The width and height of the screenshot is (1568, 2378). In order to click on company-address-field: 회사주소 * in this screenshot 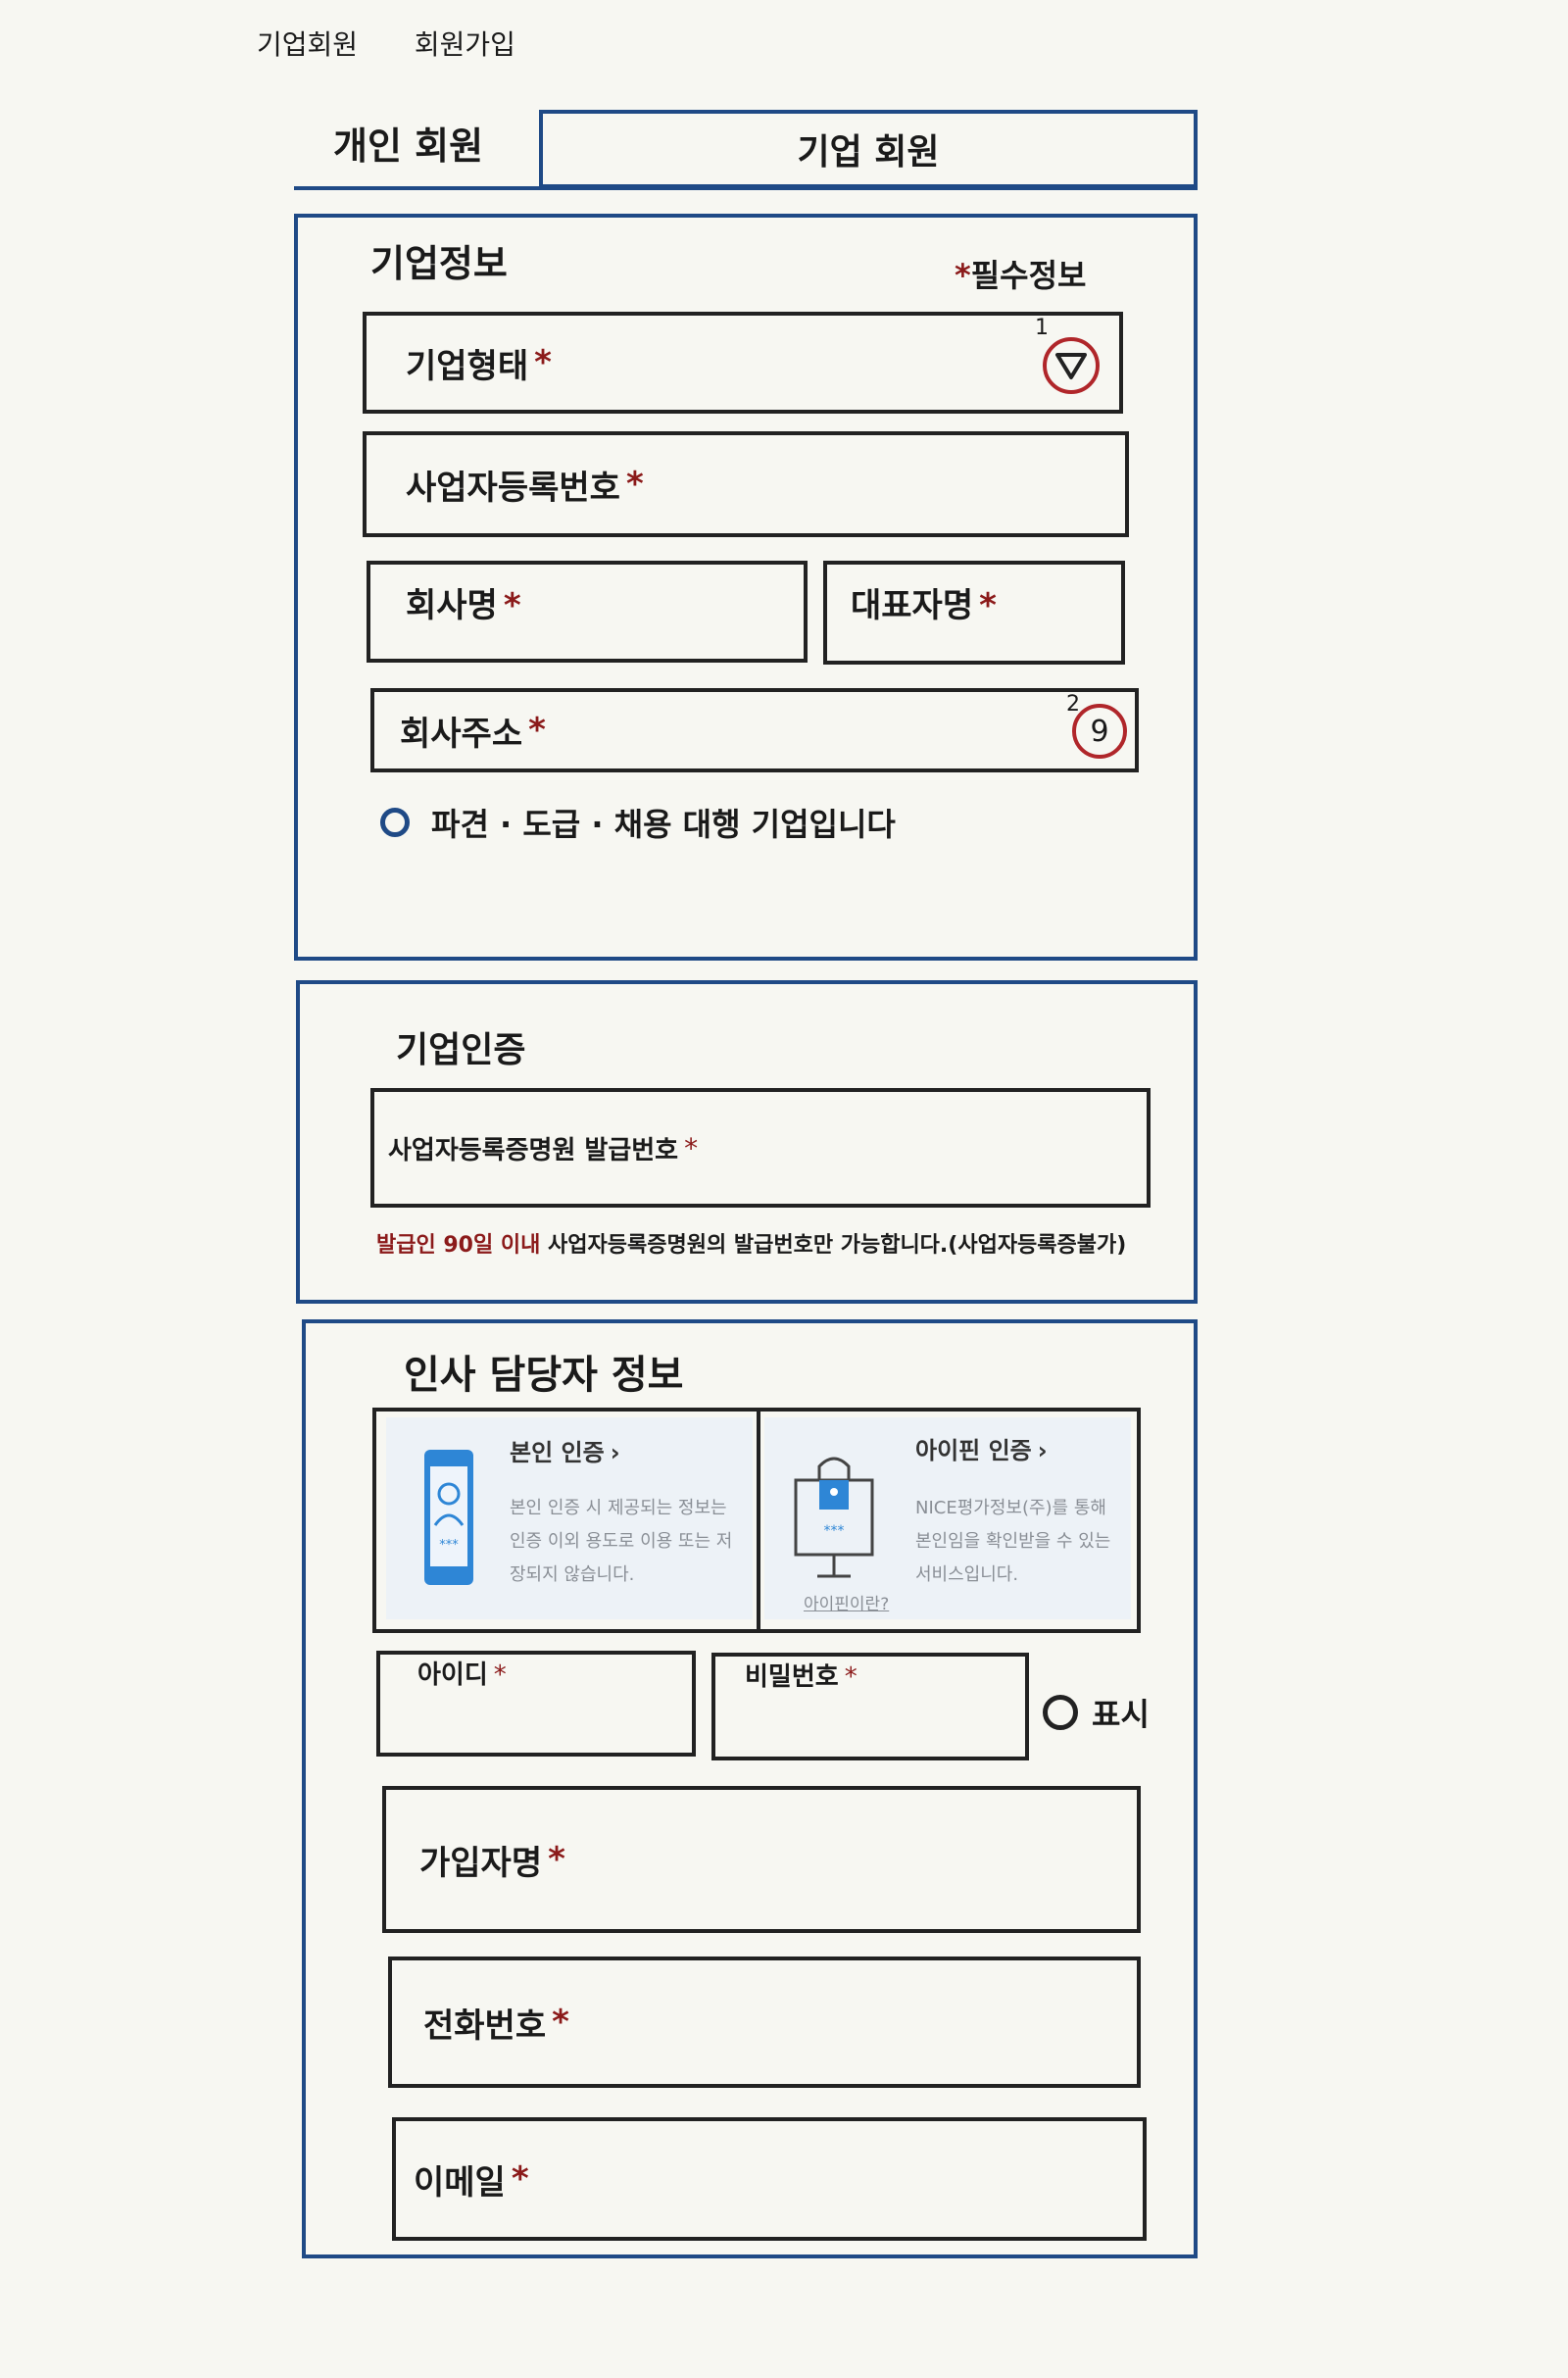, I will do `click(754, 730)`.